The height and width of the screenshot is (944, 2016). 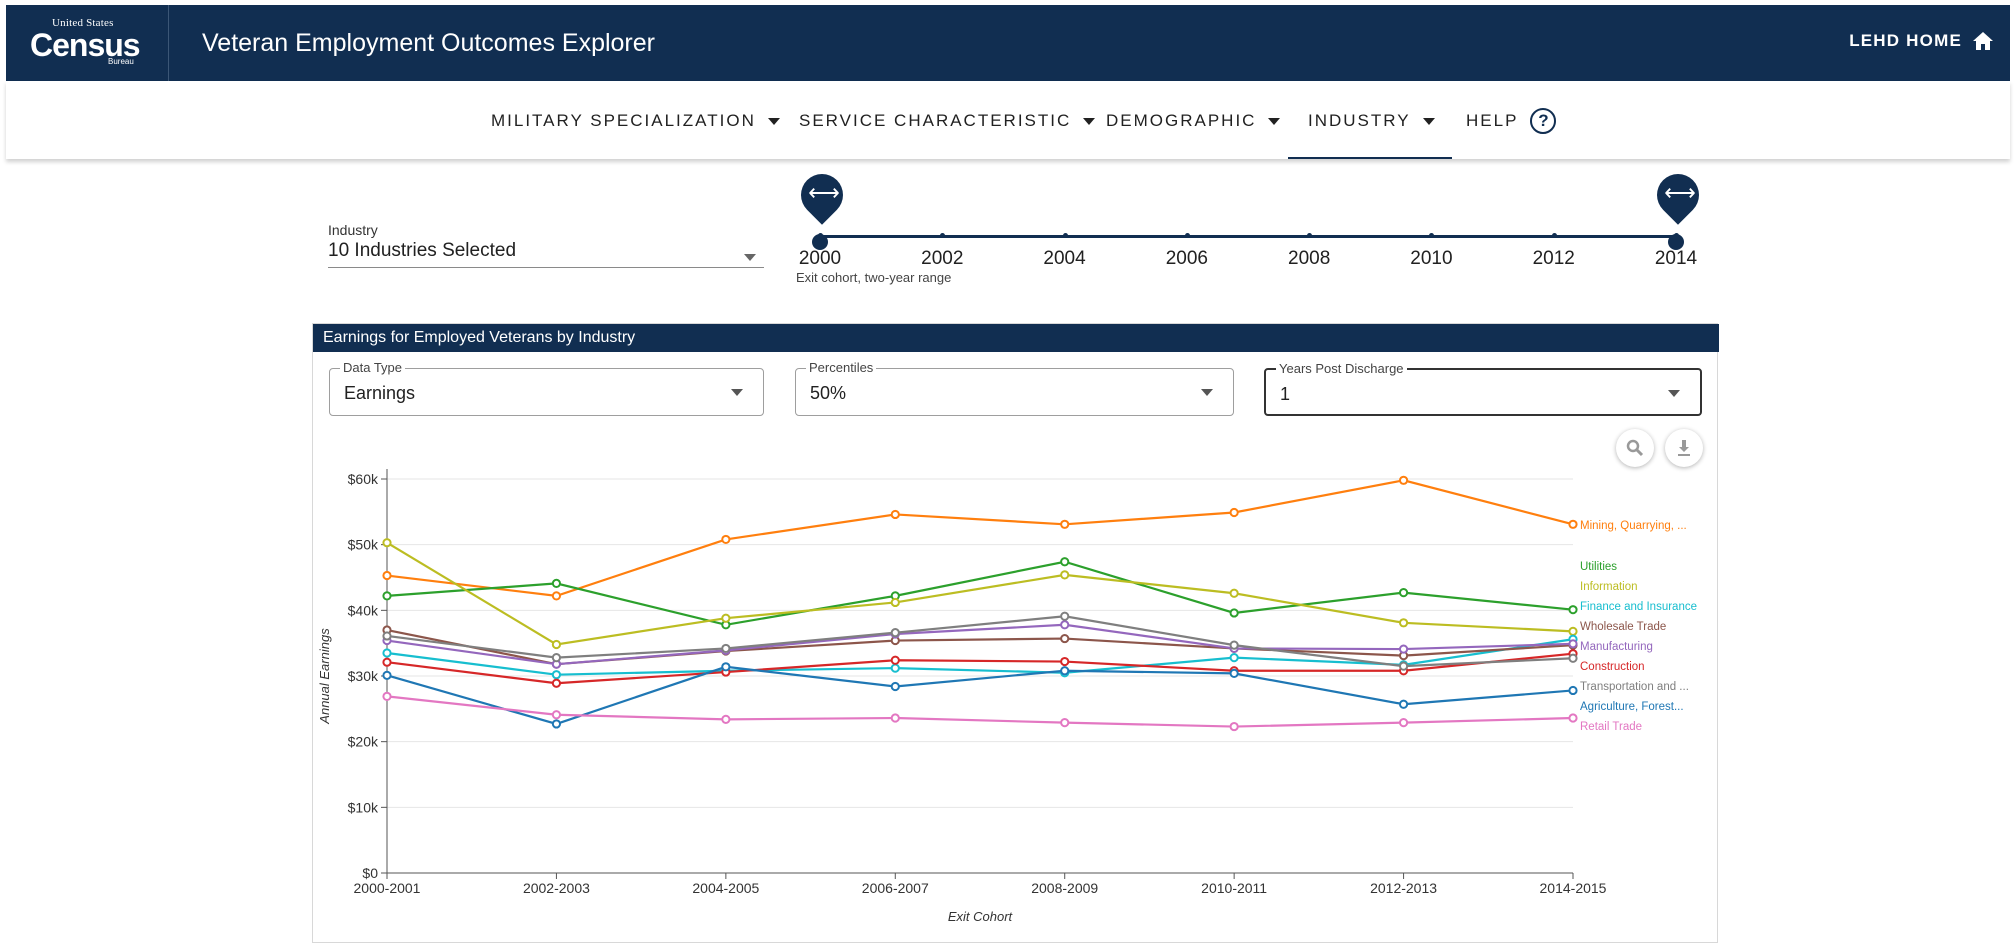 I want to click on percentiles-select: Percentiles 50%, so click(x=1014, y=388).